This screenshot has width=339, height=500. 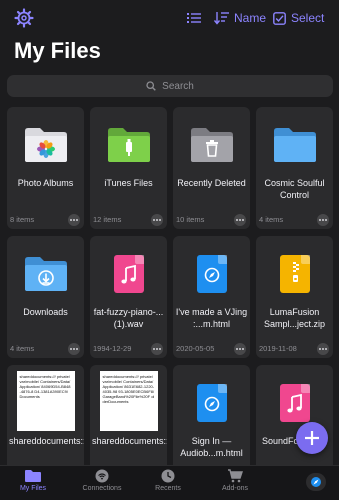 I want to click on file-card-vjing-html: I've made a VJing :...m.html 2020-05-05, so click(x=211, y=297).